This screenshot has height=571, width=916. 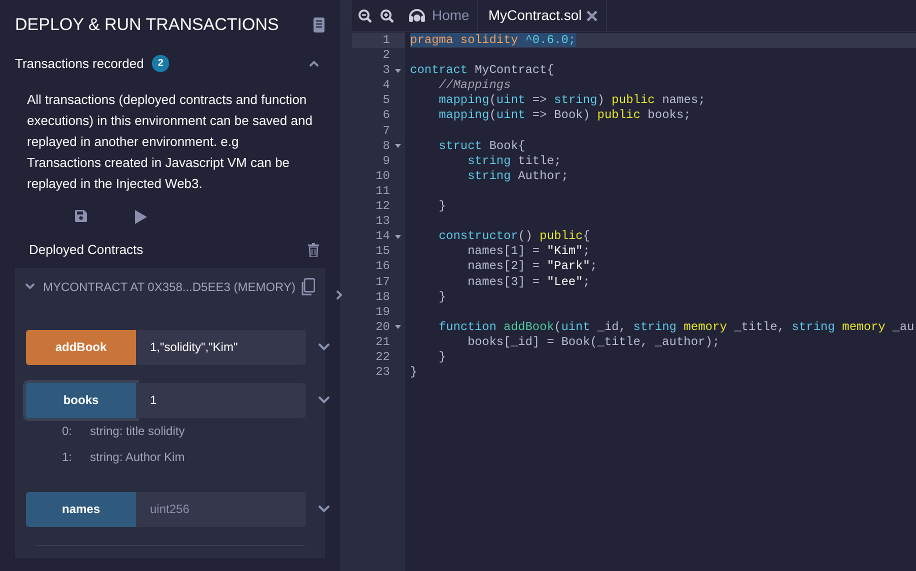 I want to click on argument-input: 1,"solidity","Kim", so click(x=221, y=347).